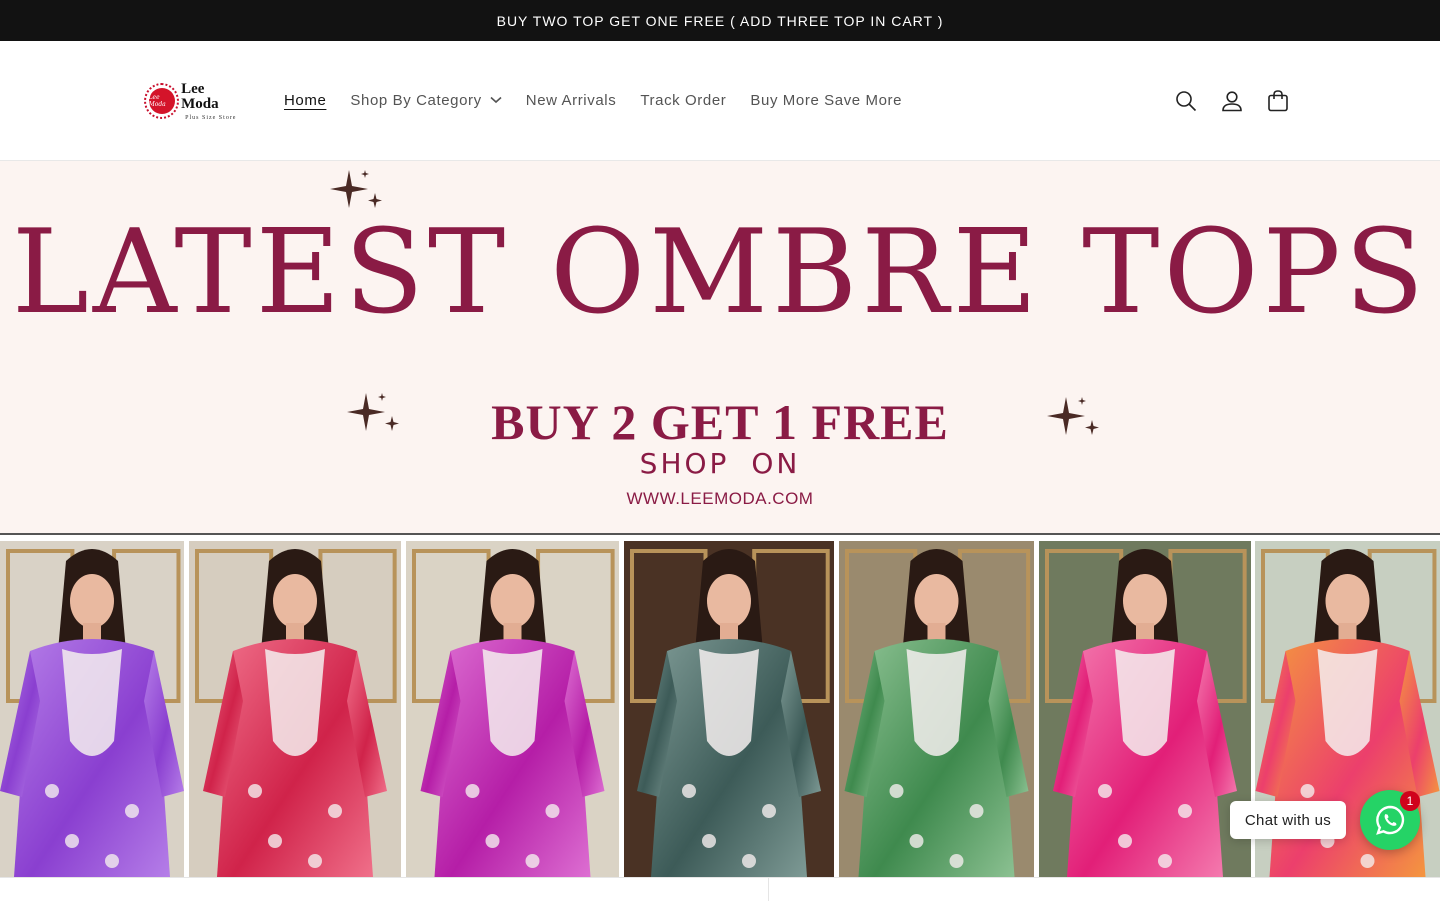 This screenshot has width=1440, height=901. I want to click on cart-button, so click(1278, 101).